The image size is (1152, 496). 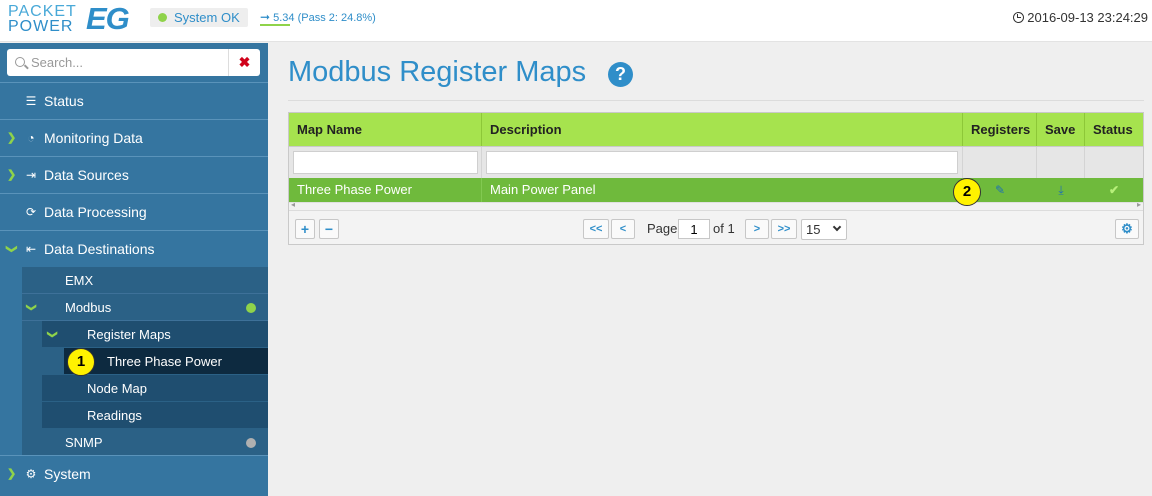 I want to click on grid-pager: + − << < Page of 1 > >> 15 ⚙, so click(x=716, y=227).